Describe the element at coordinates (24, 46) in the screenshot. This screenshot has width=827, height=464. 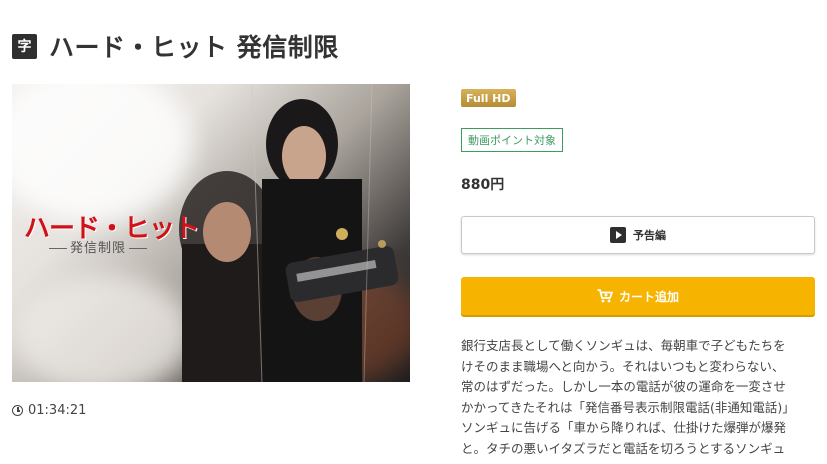
I see `subtitle-badge: 字` at that location.